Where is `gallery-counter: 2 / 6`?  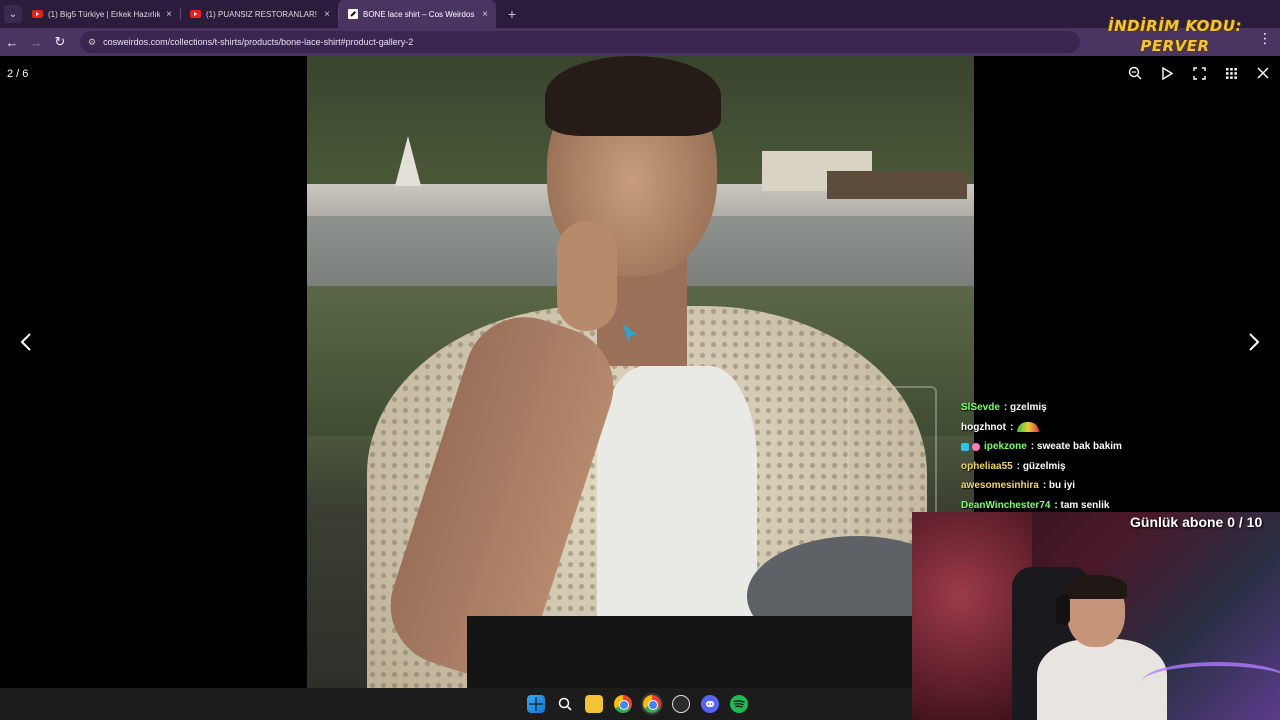 gallery-counter: 2 / 6 is located at coordinates (18, 74).